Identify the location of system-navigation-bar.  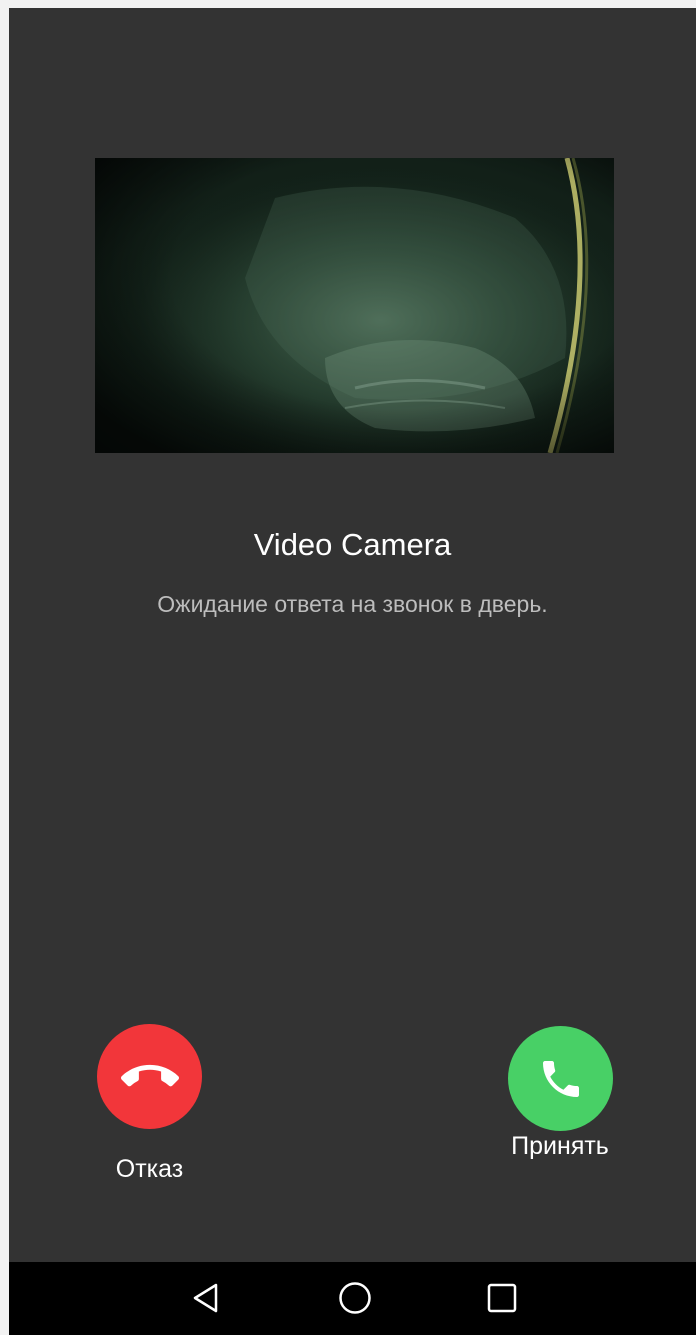
(352, 1298).